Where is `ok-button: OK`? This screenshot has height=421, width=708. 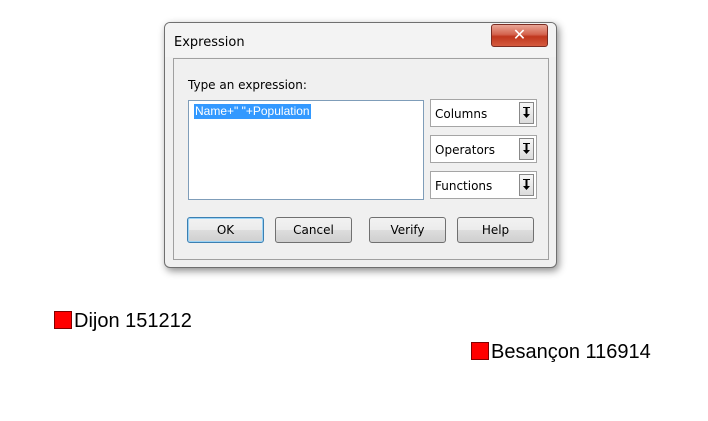 ok-button: OK is located at coordinates (225, 230).